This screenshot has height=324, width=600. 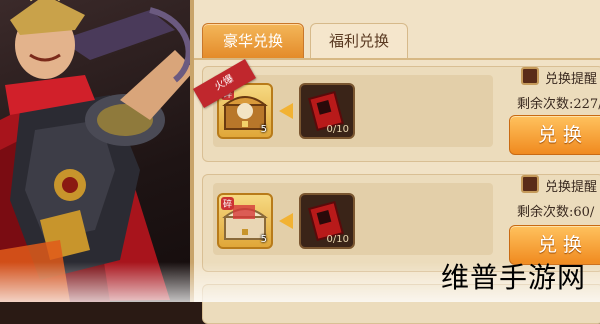 I want to click on tab-welfare-exchange: 福利兑换, so click(x=359, y=41).